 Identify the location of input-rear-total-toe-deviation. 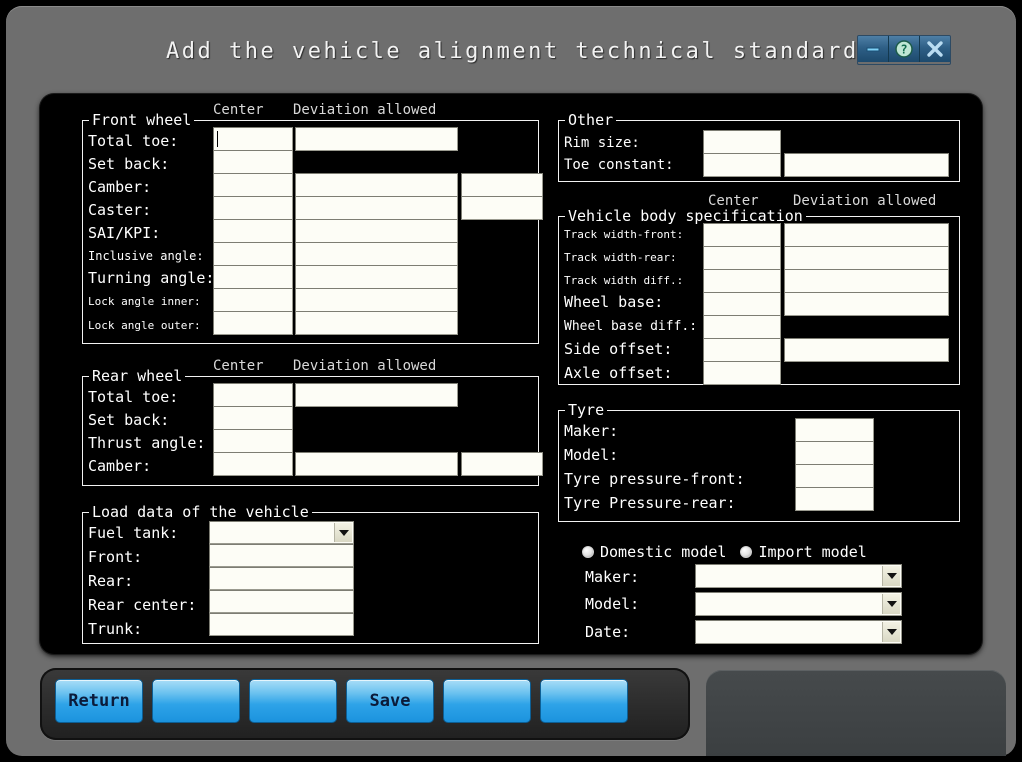
(376, 395).